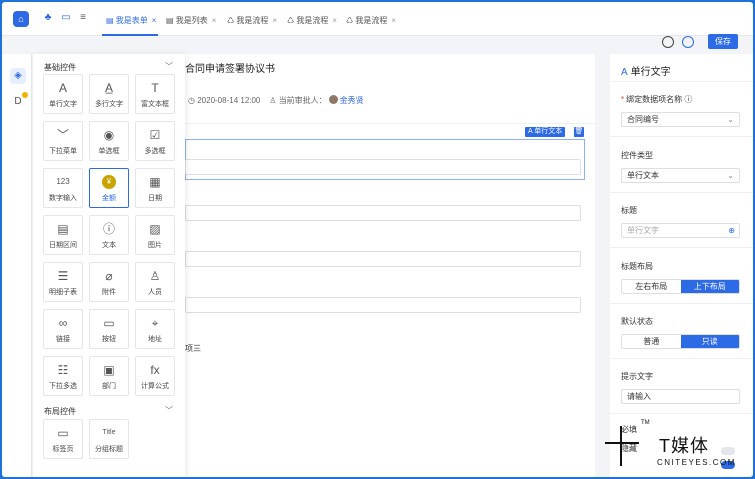 Image resolution: width=755 pixels, height=479 pixels. I want to click on gear-icon, so click(668, 42).